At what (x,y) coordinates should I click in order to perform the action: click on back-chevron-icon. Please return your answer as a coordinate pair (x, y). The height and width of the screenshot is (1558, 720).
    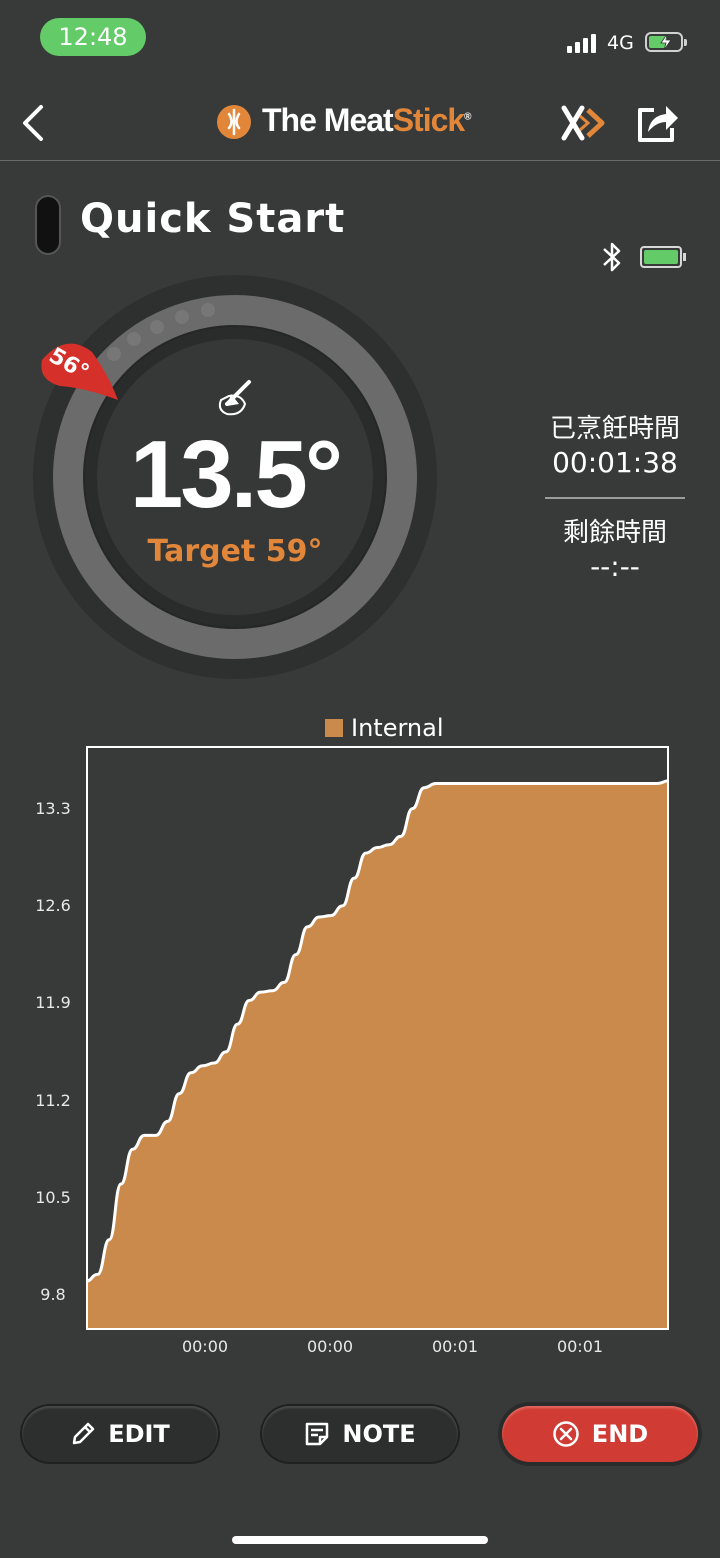
    Looking at the image, I should click on (33, 123).